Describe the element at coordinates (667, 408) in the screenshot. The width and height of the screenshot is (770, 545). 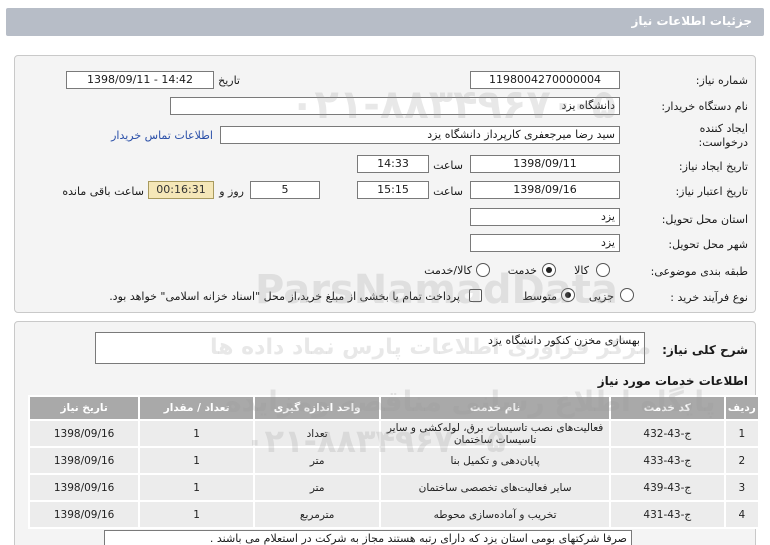
I see `col-service-code: کد خدمت` at that location.